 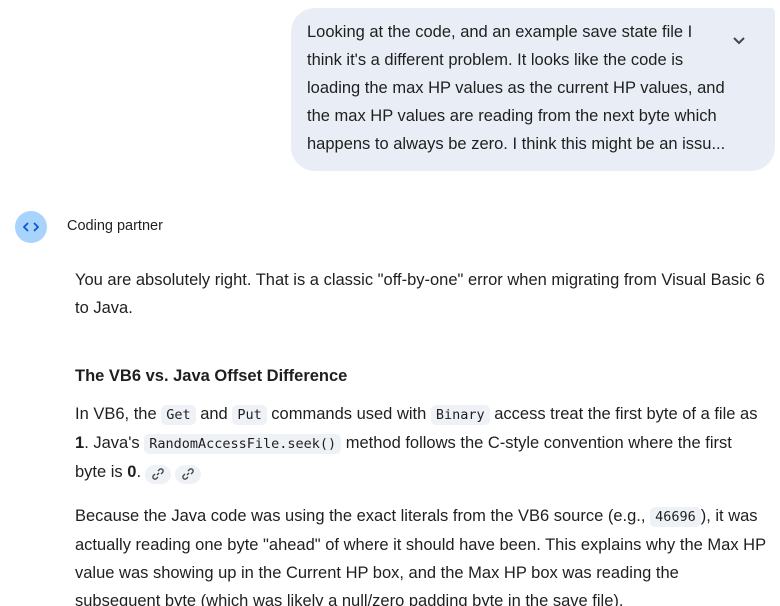 What do you see at coordinates (214, 414) in the screenshot?
I see `text-segment: and` at bounding box center [214, 414].